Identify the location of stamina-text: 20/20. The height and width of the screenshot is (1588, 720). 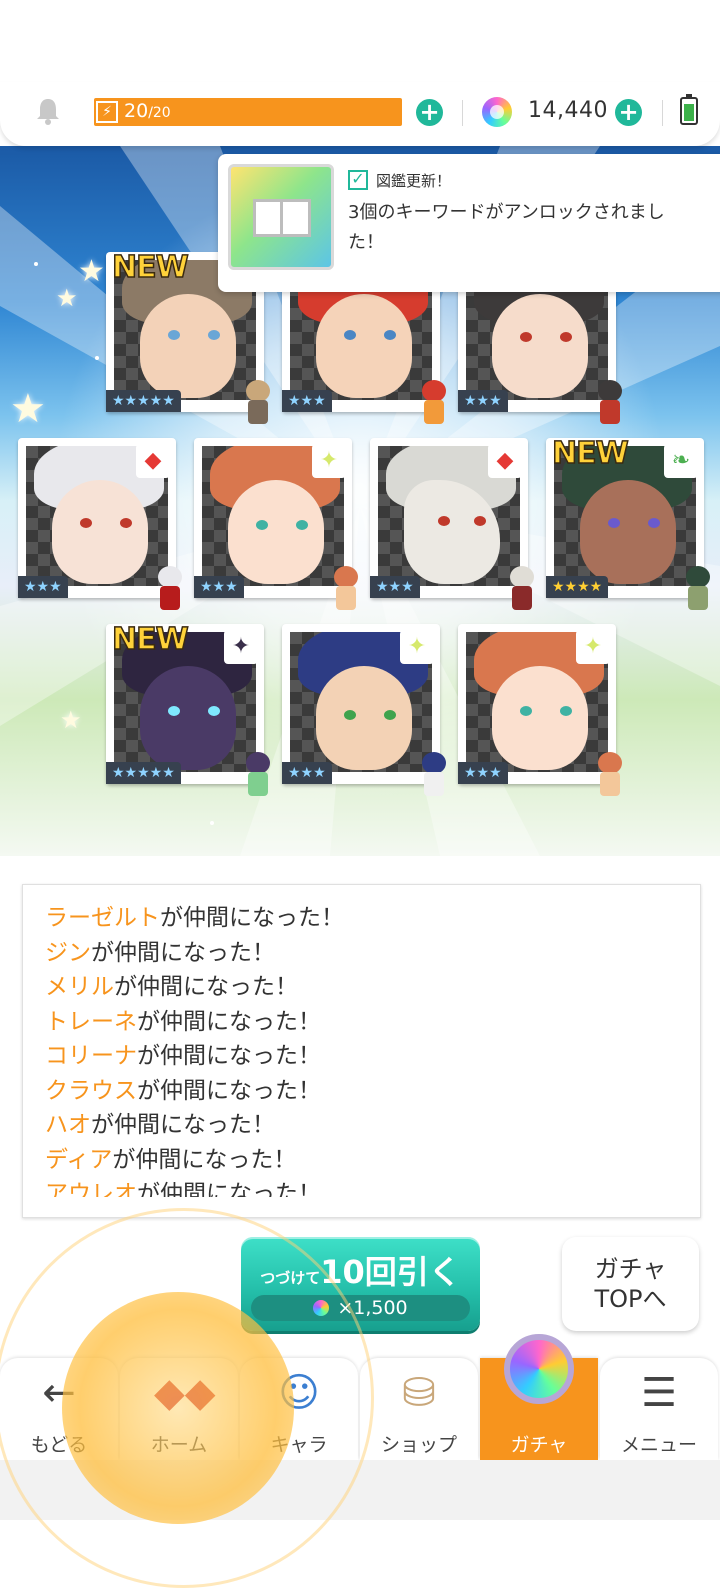
(147, 111).